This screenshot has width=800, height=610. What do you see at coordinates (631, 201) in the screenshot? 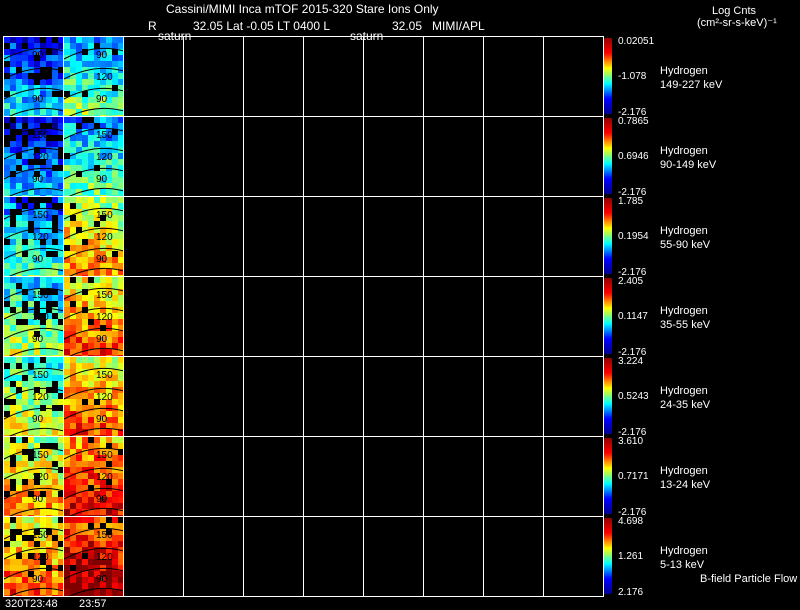
I see `colorbar-max-label: 1.785` at bounding box center [631, 201].